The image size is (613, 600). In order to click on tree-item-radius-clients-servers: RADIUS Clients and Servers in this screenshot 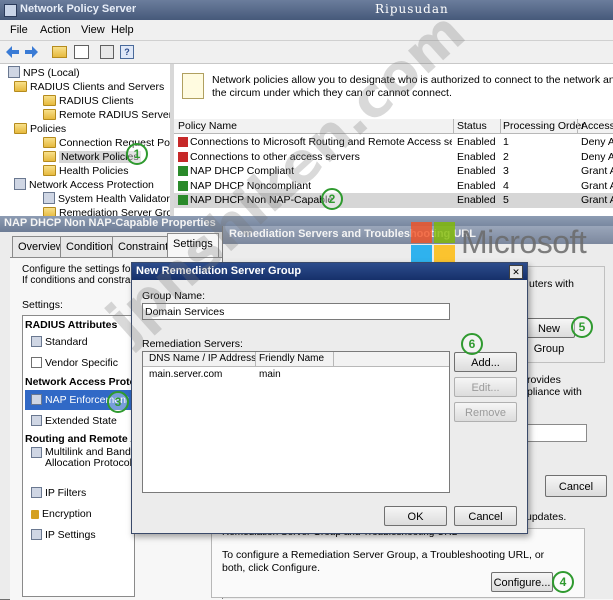, I will do `click(89, 87)`.